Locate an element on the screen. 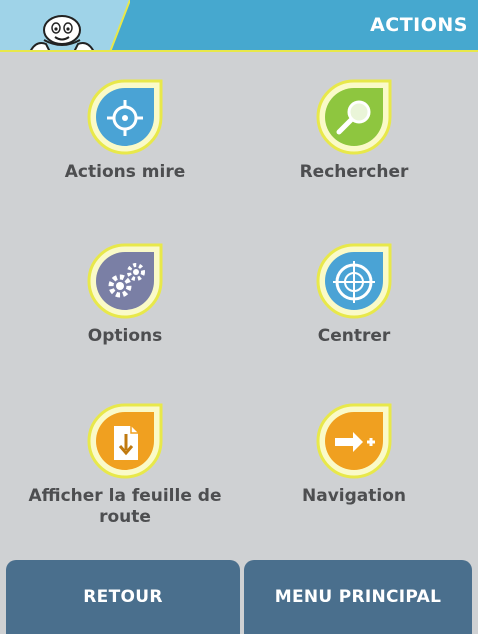  rechercher-button: Rechercher is located at coordinates (354, 130).